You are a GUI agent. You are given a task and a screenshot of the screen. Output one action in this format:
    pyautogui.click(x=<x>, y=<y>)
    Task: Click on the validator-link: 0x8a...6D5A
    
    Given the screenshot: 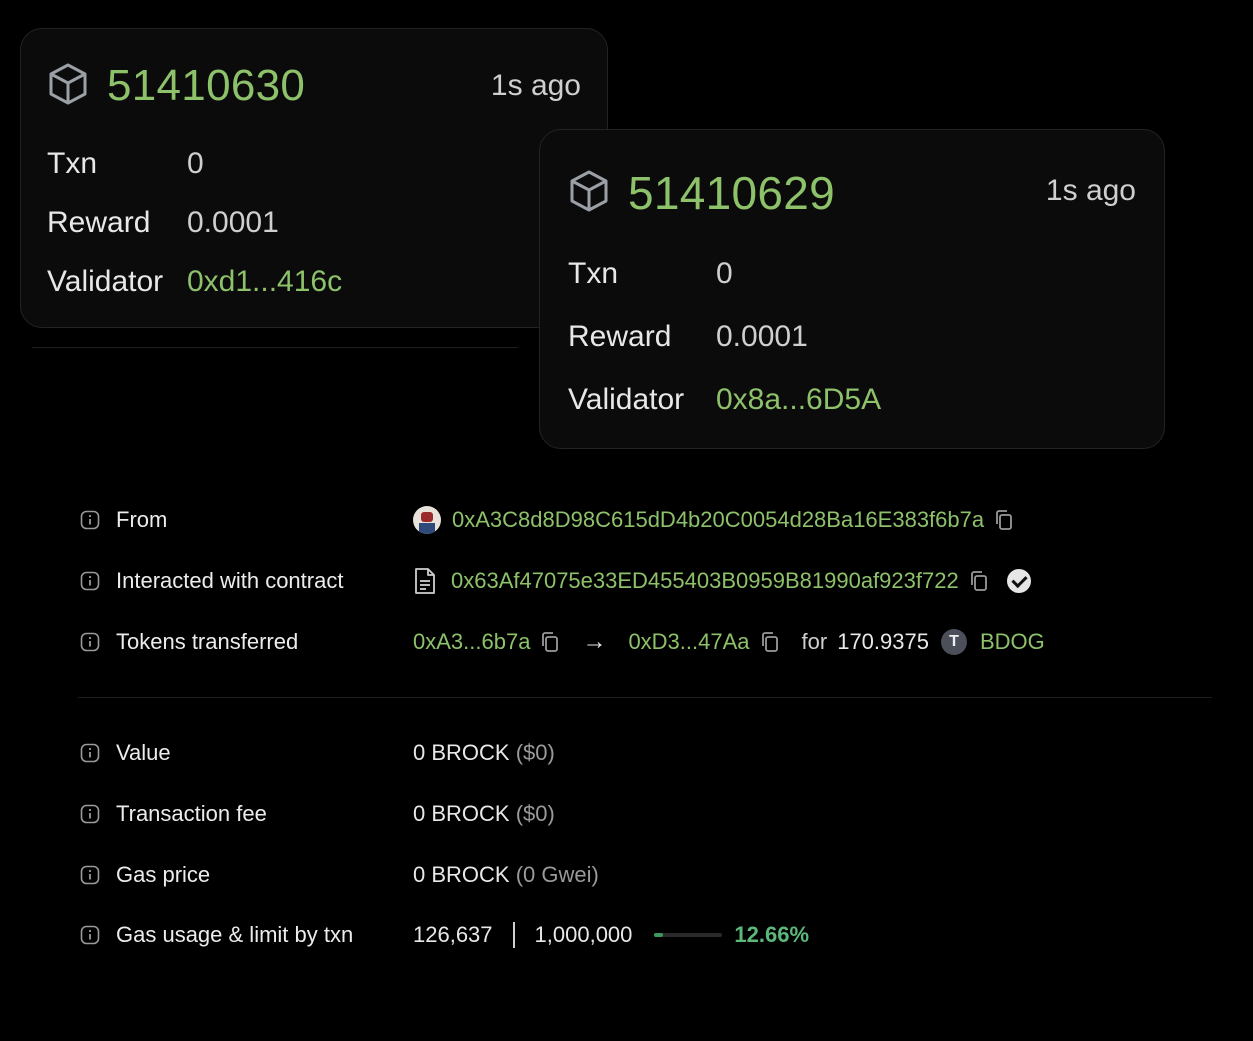 What is the action you would take?
    pyautogui.click(x=798, y=400)
    